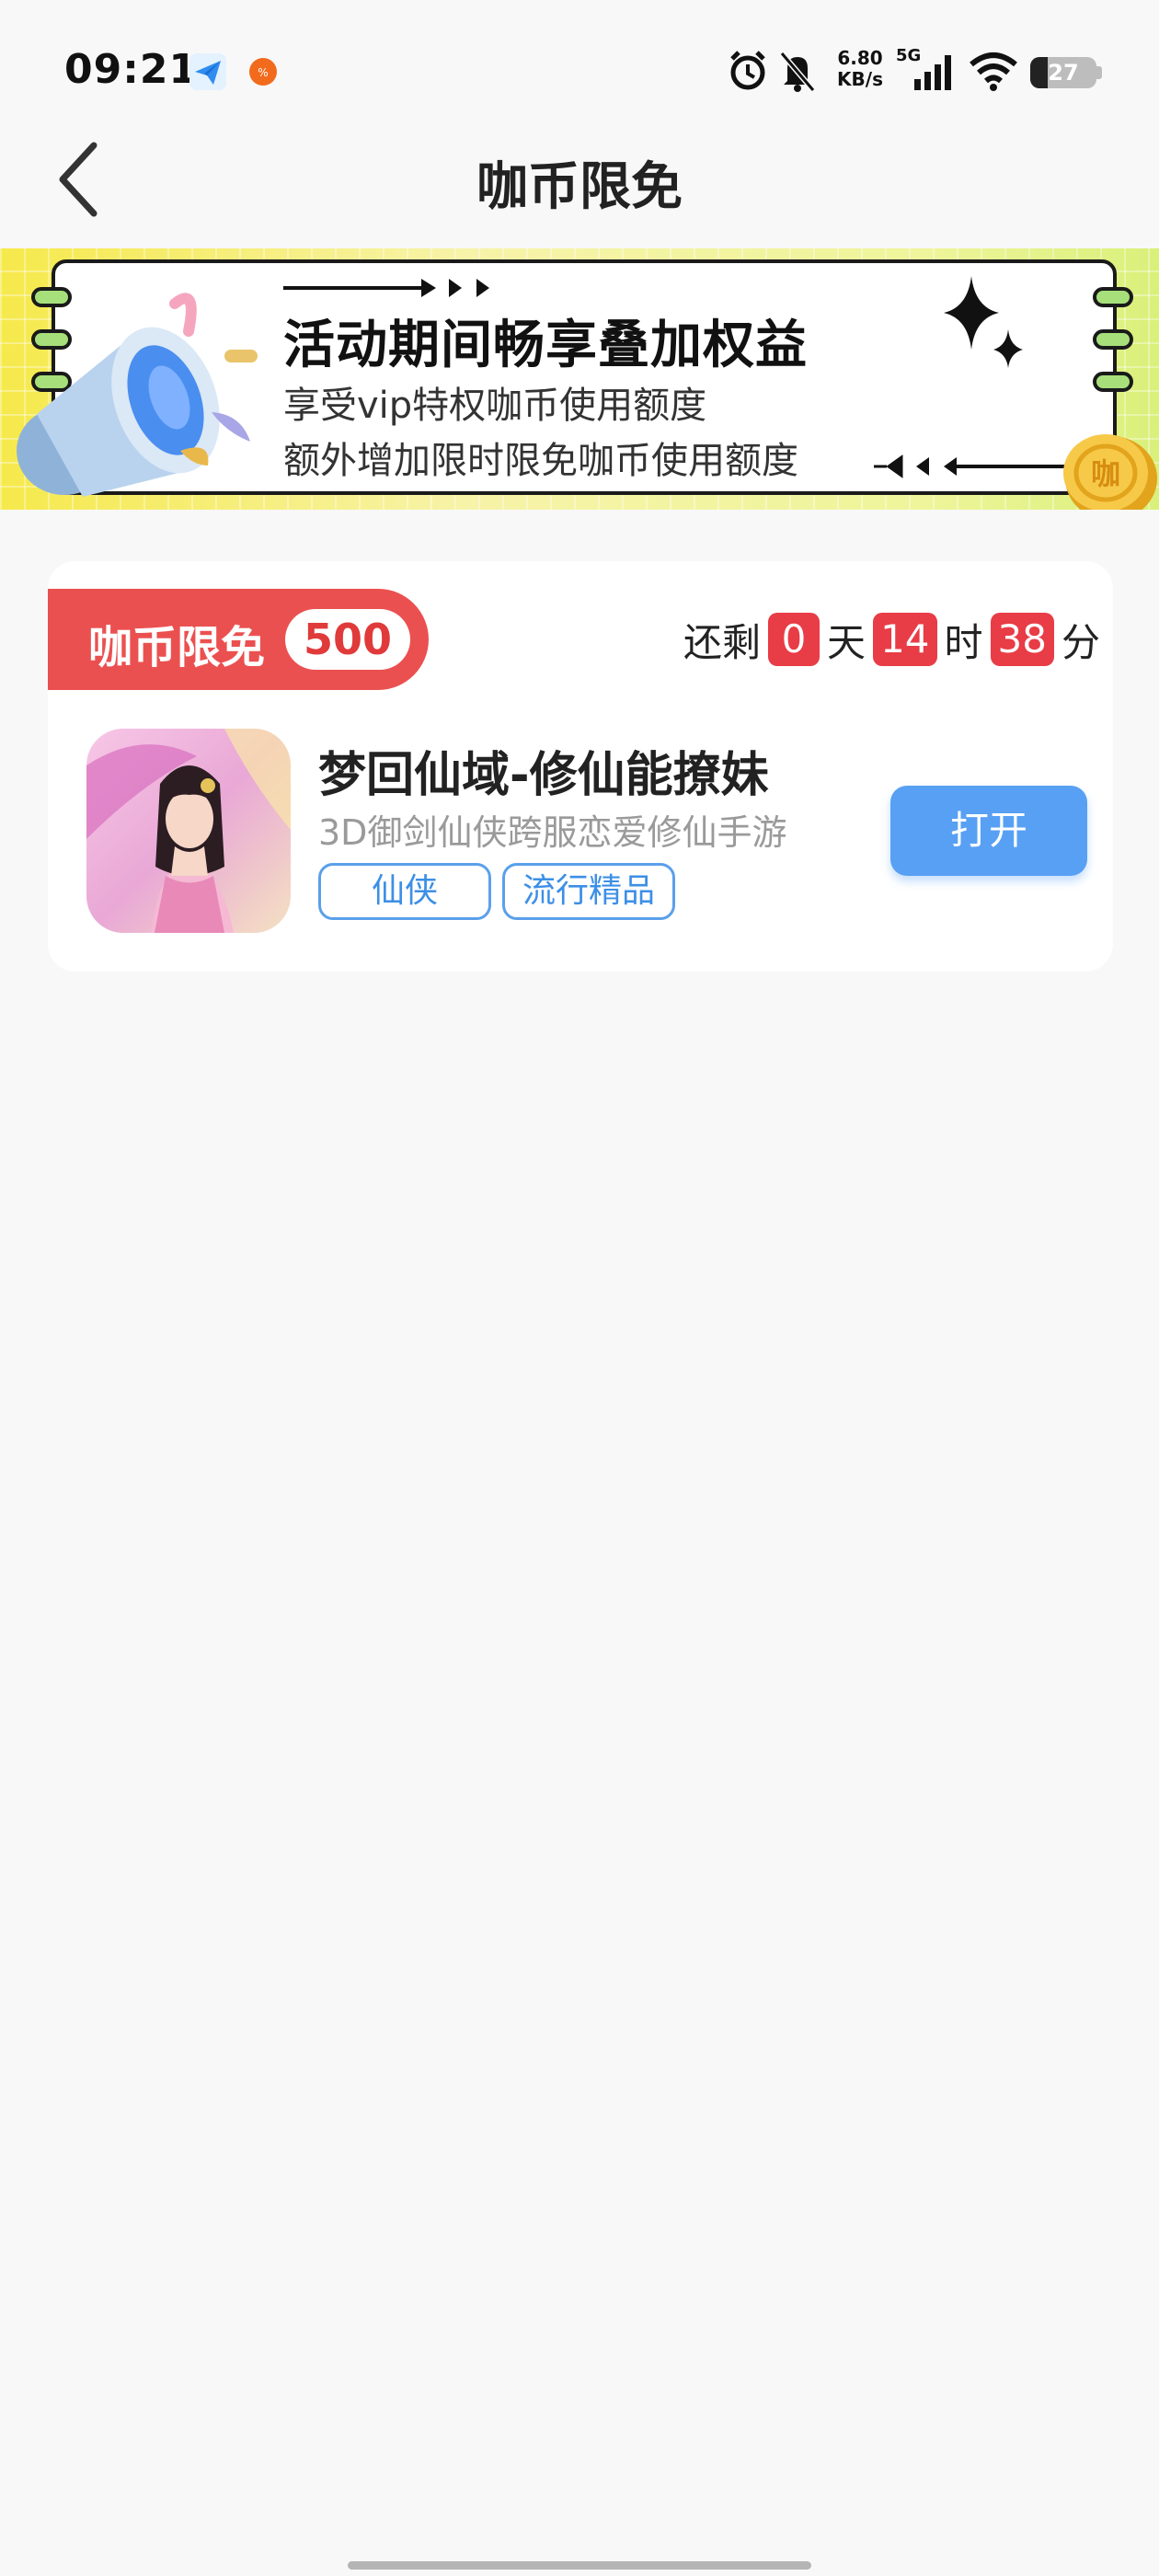  I want to click on alarm-icon, so click(747, 70).